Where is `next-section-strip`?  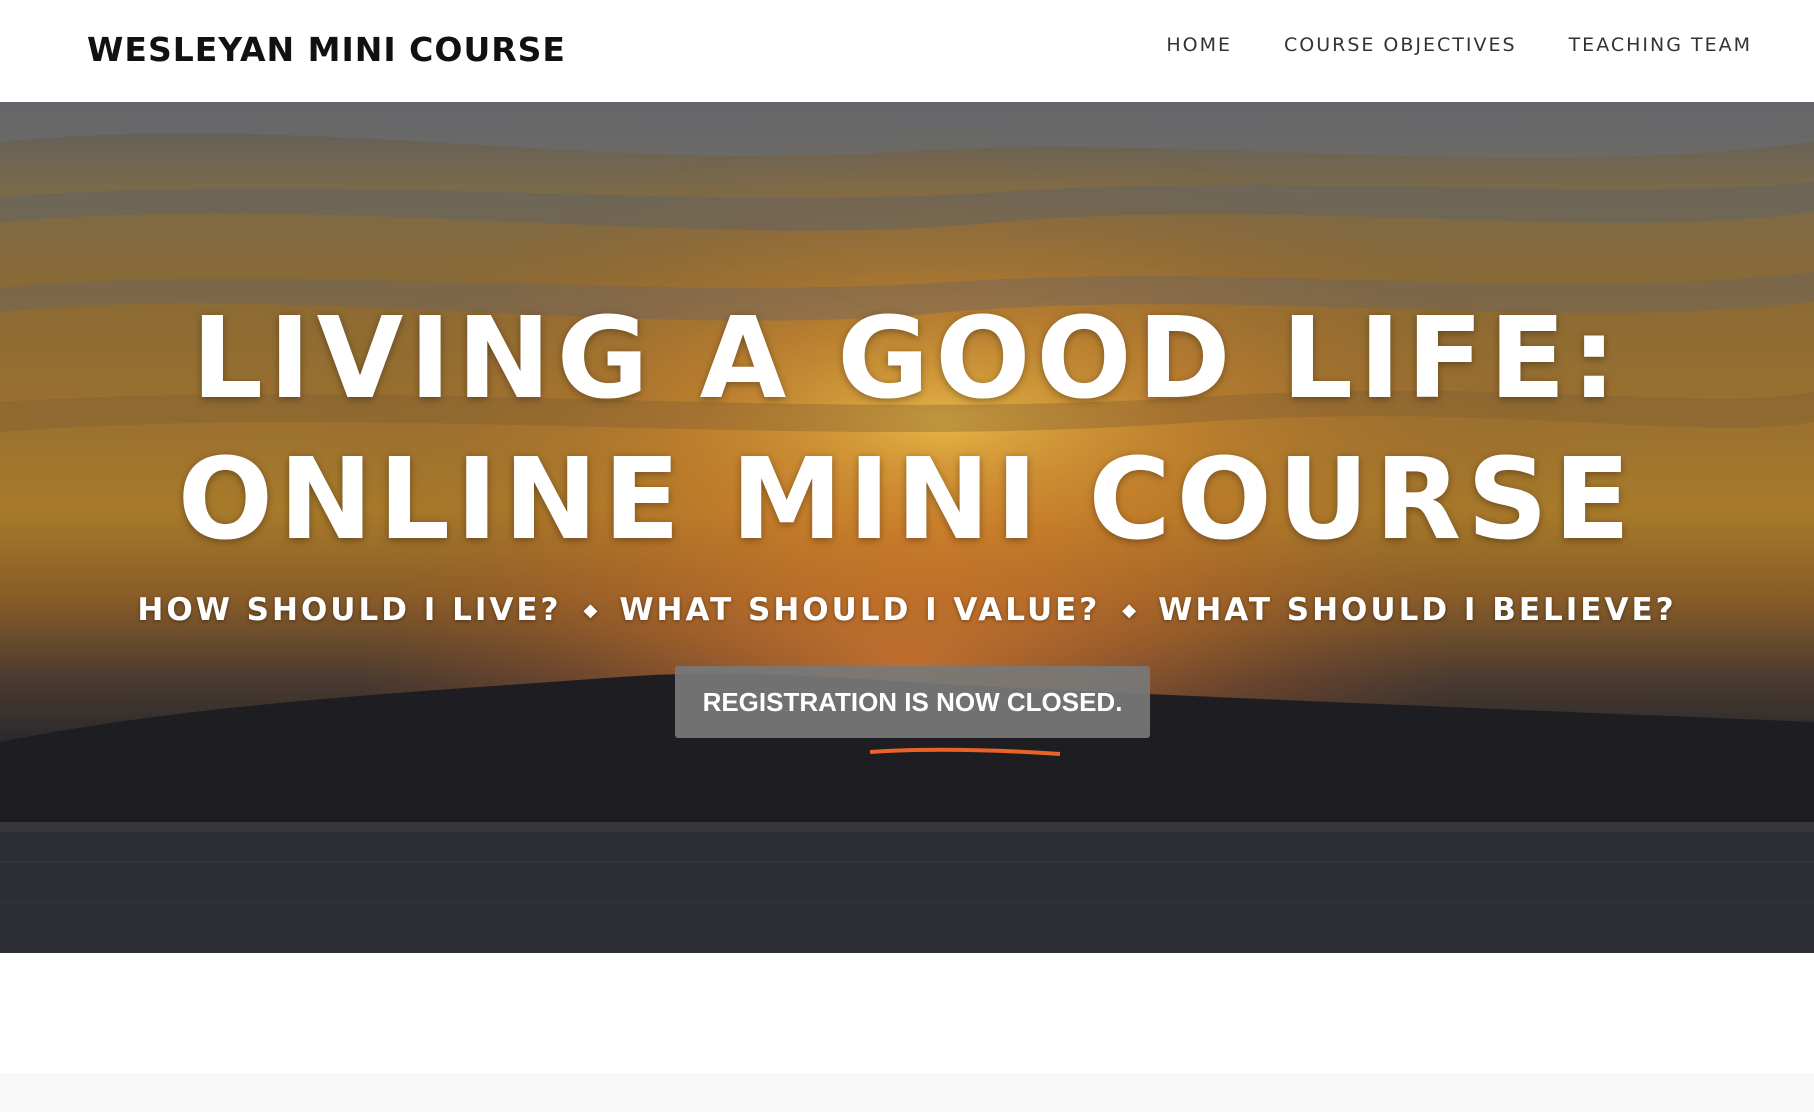 next-section-strip is located at coordinates (907, 1092).